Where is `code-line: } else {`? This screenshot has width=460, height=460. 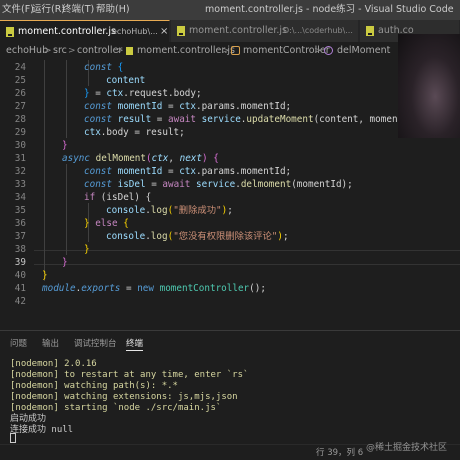
code-line: } else { is located at coordinates (106, 223).